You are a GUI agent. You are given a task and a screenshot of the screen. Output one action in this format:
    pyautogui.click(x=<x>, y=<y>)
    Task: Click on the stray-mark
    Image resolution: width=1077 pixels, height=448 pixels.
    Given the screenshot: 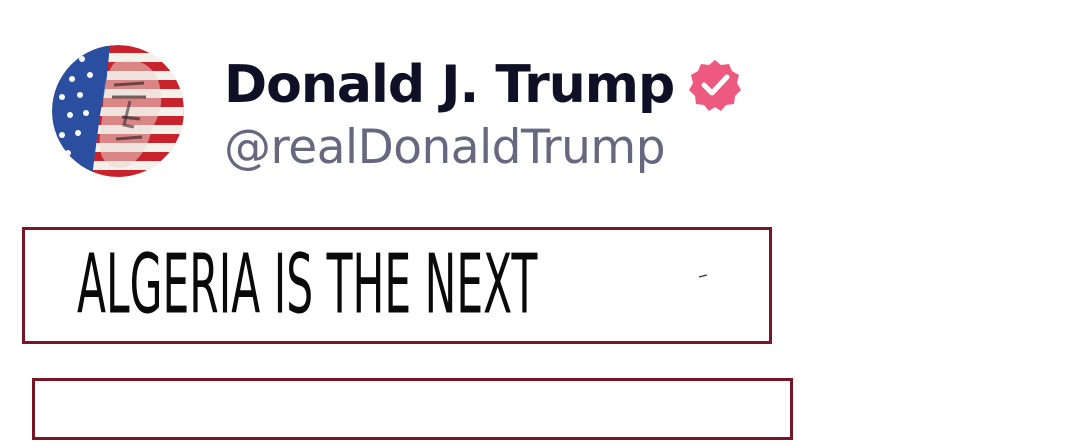 What is the action you would take?
    pyautogui.click(x=703, y=276)
    